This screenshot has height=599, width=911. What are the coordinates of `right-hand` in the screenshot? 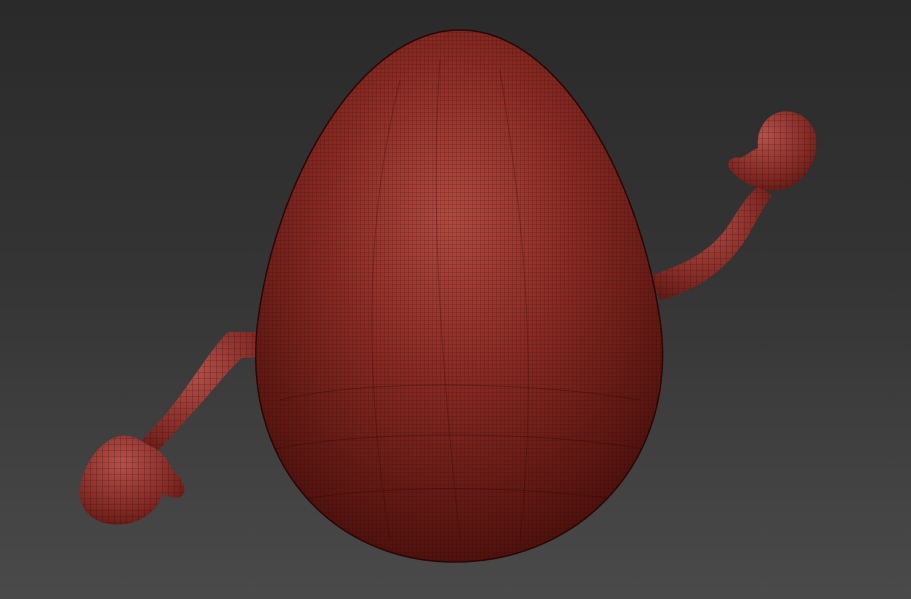 It's located at (772, 151).